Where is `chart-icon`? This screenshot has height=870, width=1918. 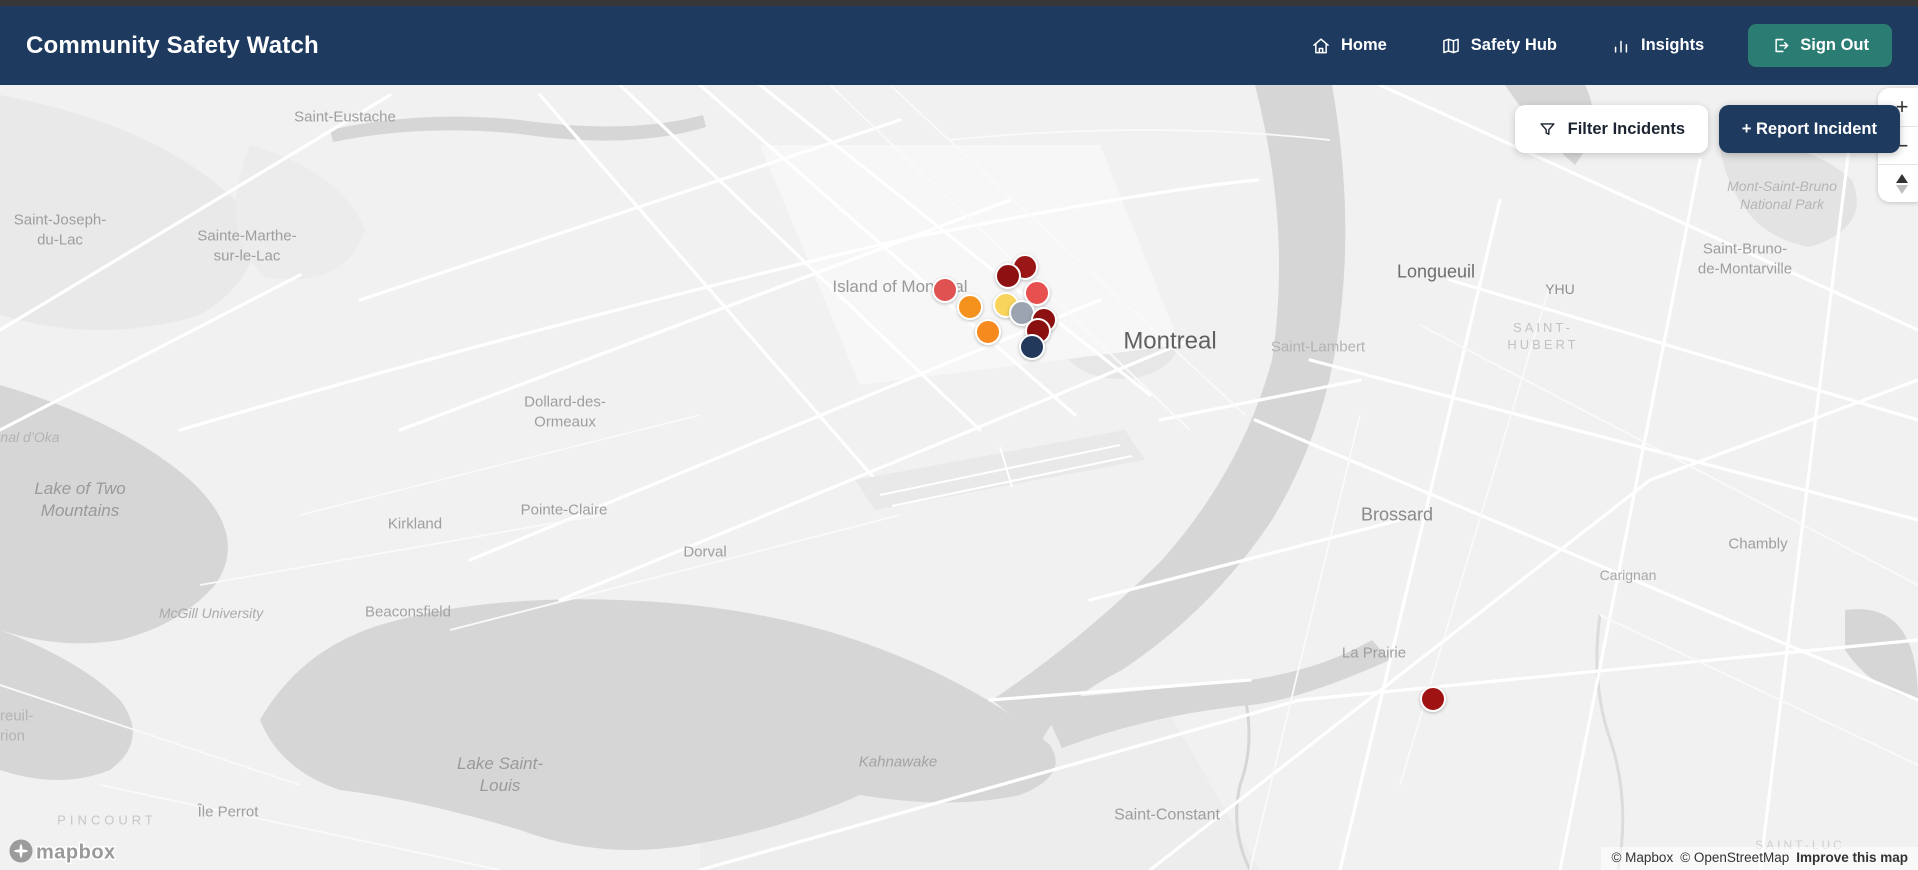 chart-icon is located at coordinates (1621, 46).